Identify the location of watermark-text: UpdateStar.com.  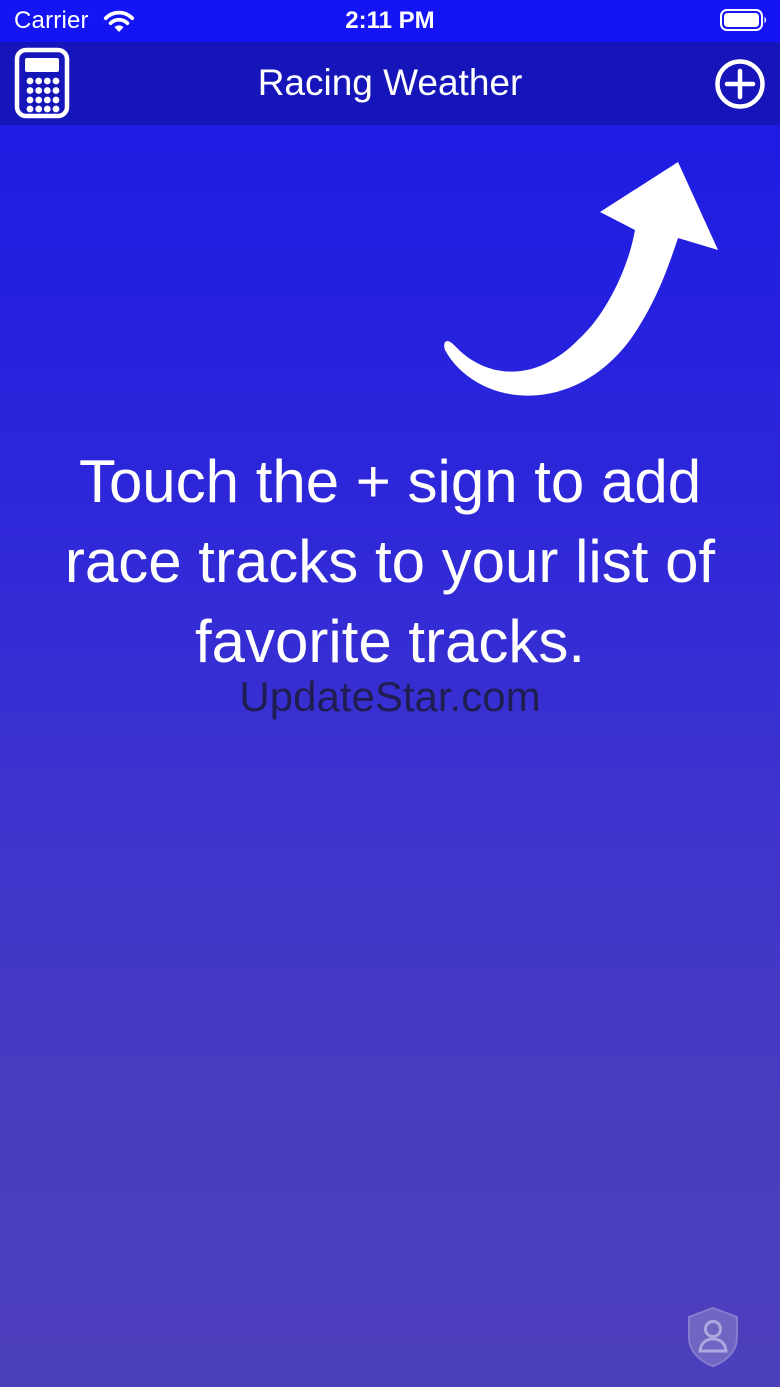
(390, 696).